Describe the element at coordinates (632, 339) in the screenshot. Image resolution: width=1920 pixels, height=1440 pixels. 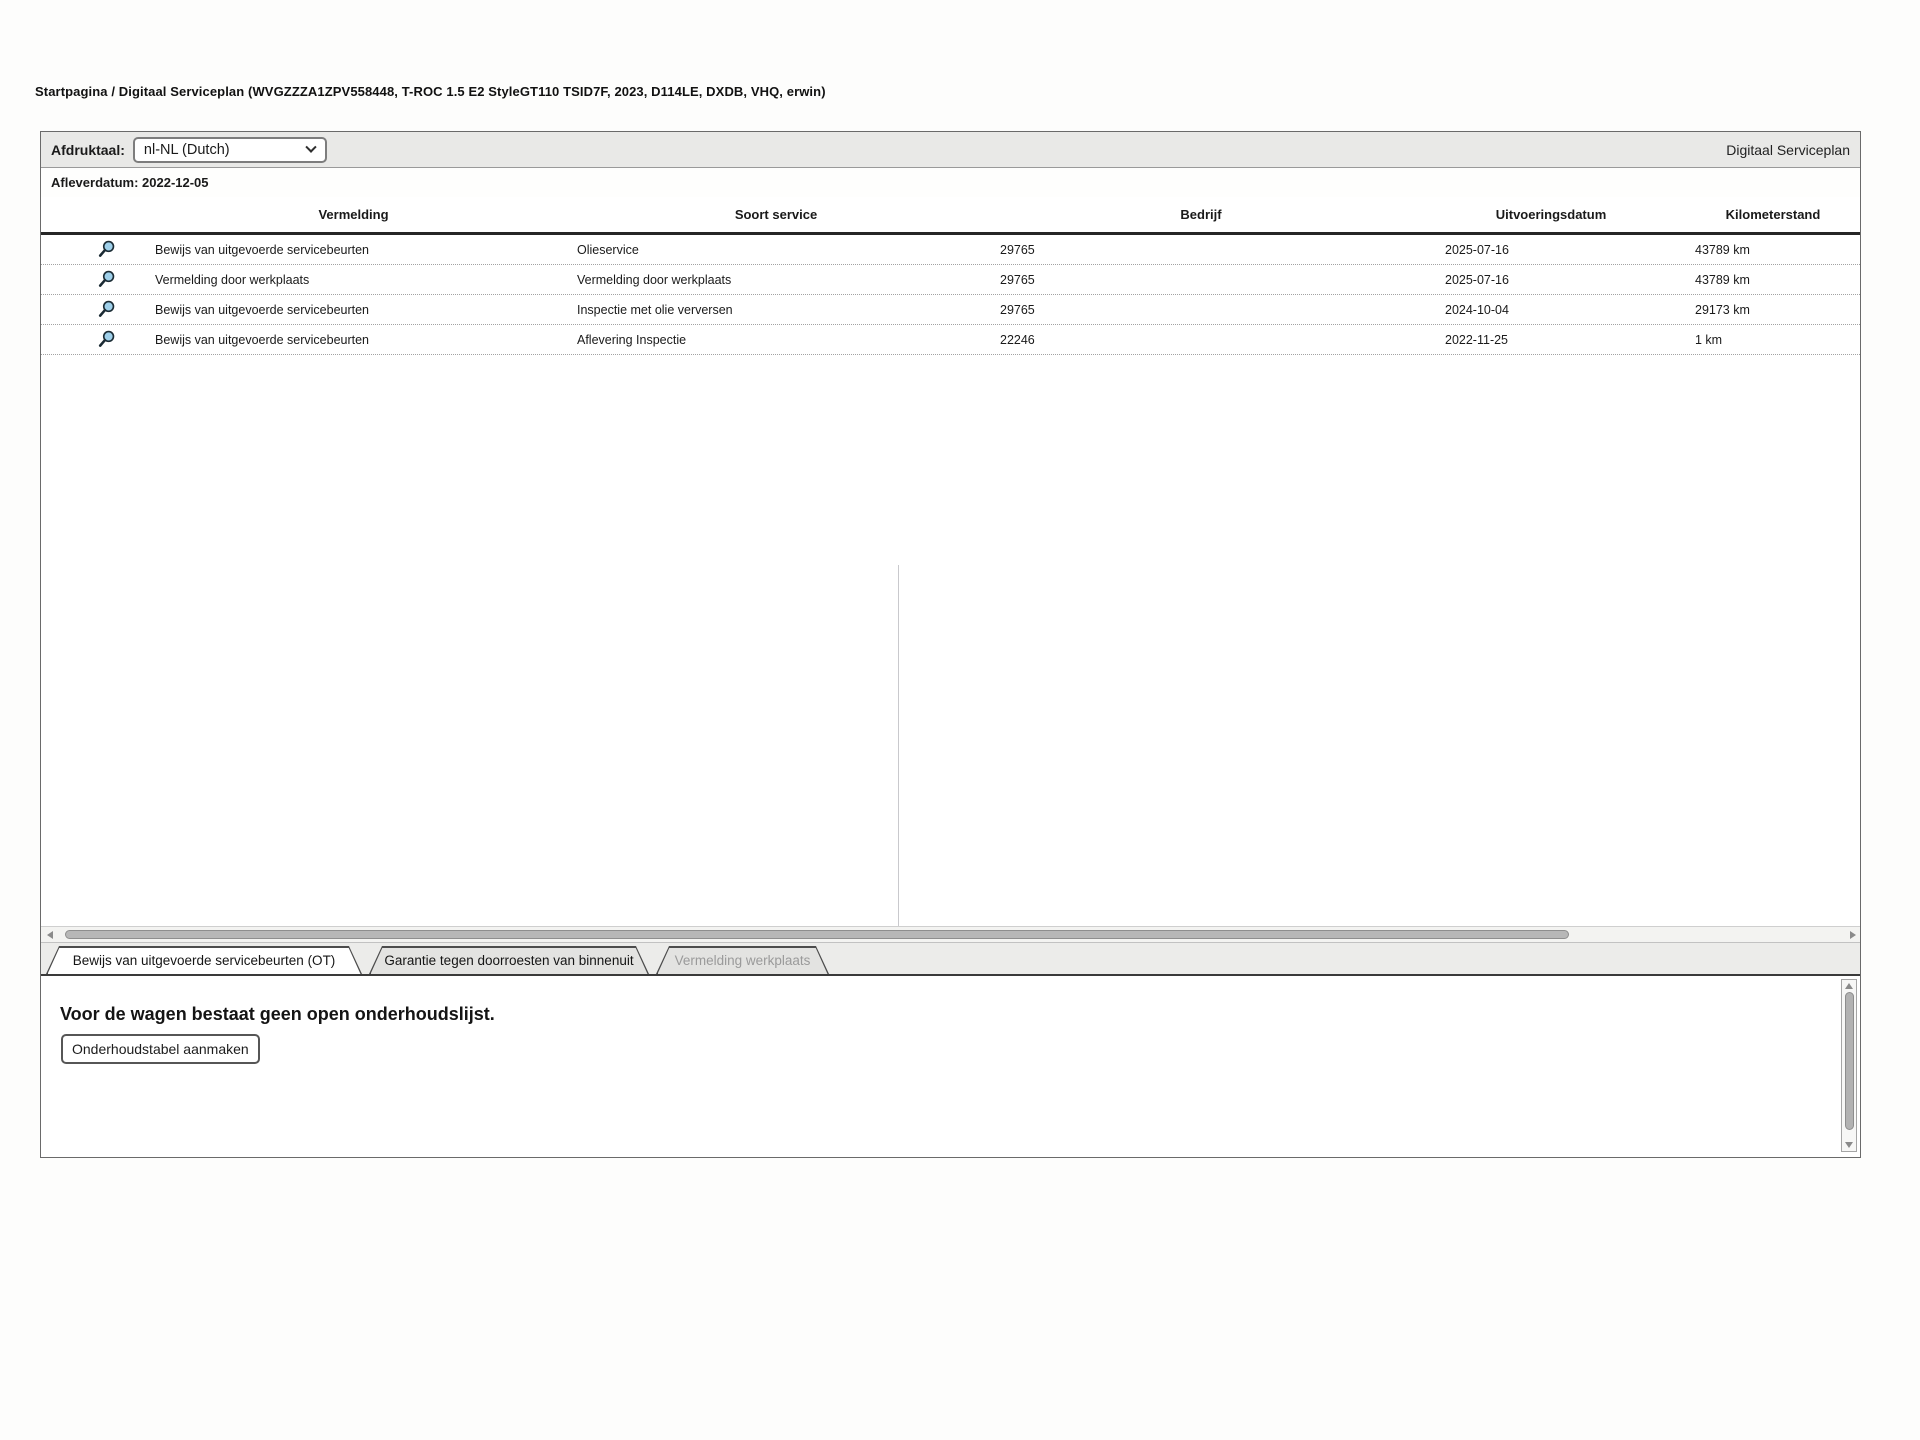
I see `cell-soort-service: Aflevering Inspectie` at that location.